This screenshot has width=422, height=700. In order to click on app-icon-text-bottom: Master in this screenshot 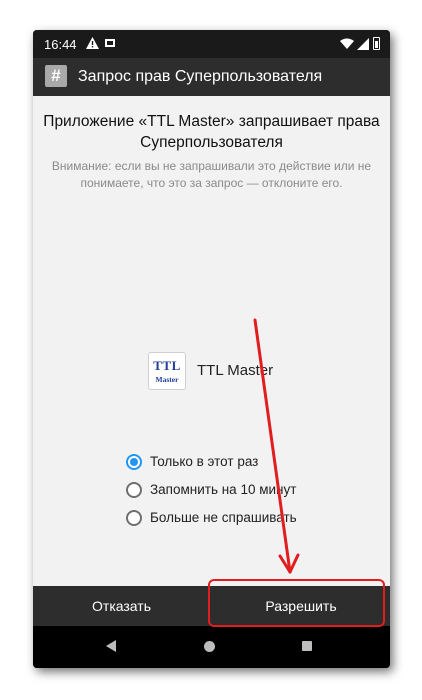, I will do `click(167, 379)`.